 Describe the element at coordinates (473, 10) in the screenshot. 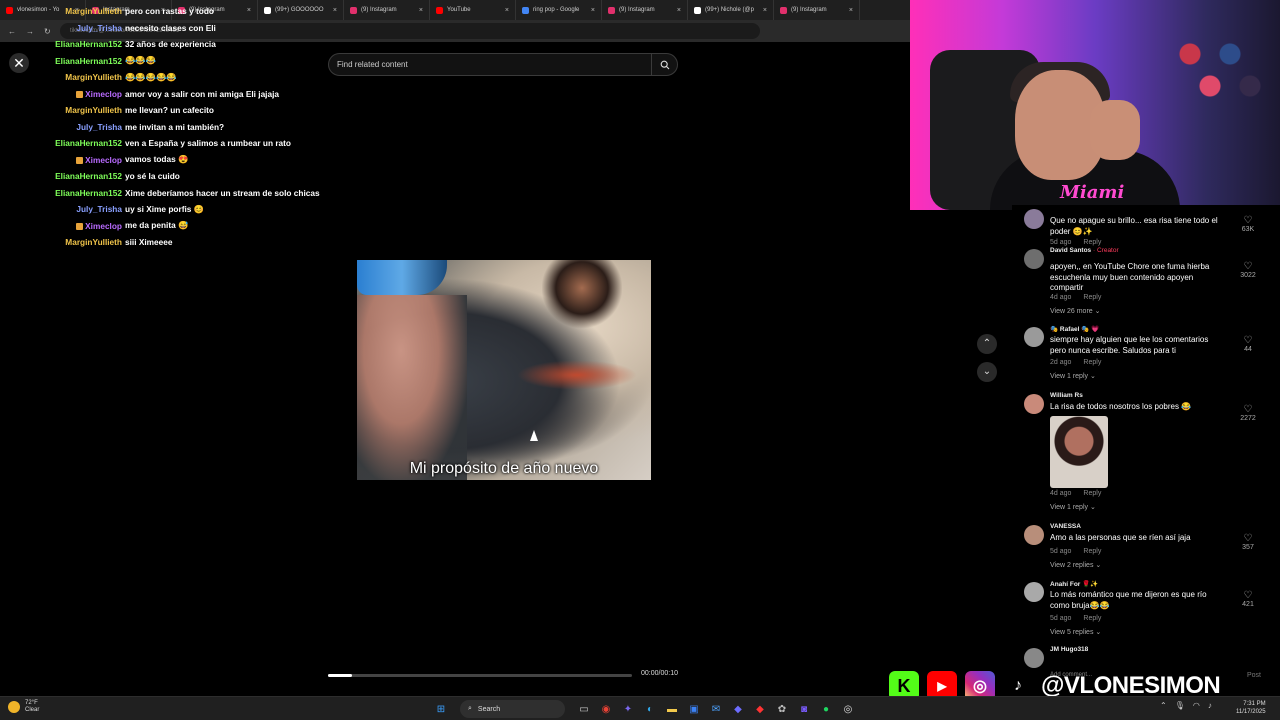

I see `browser-tab: YouTube ×` at that location.